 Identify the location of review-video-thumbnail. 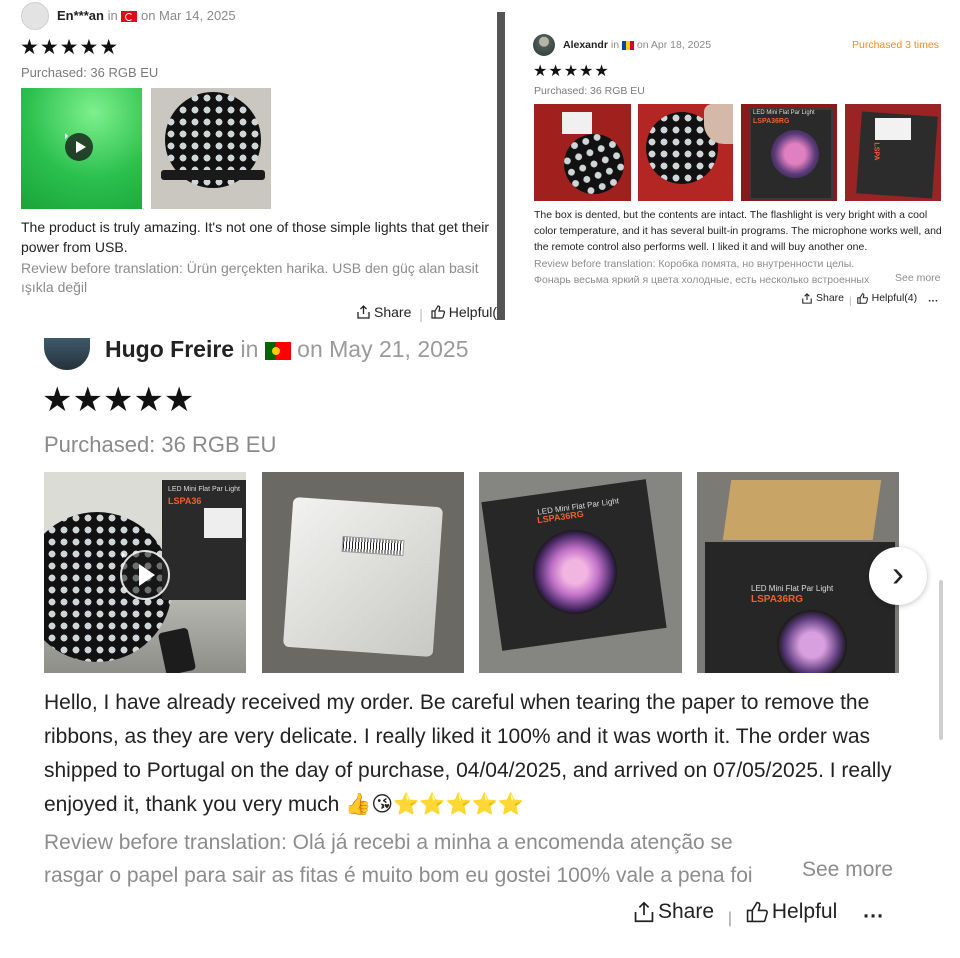
(81, 148).